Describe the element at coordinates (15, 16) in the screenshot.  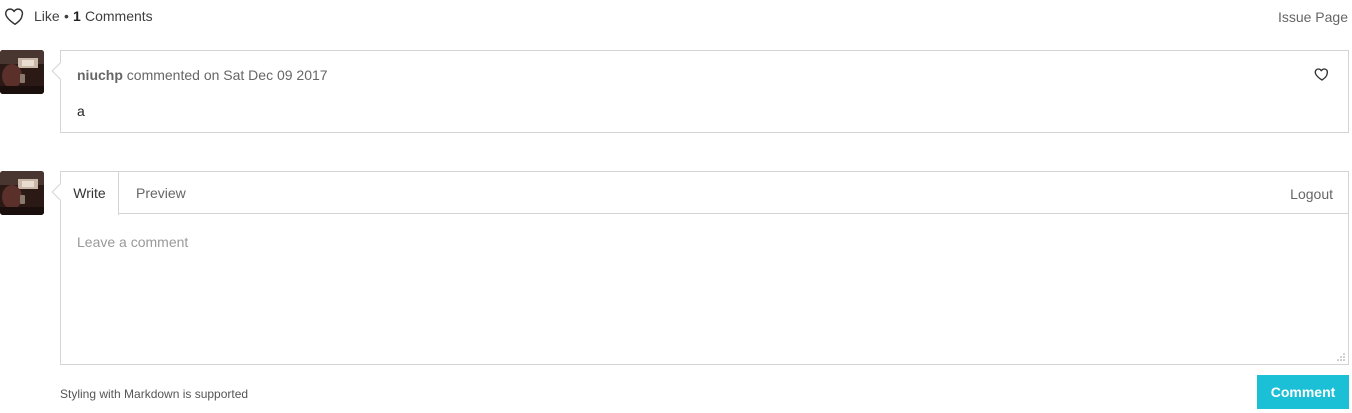
I see `like-heart-icon` at that location.